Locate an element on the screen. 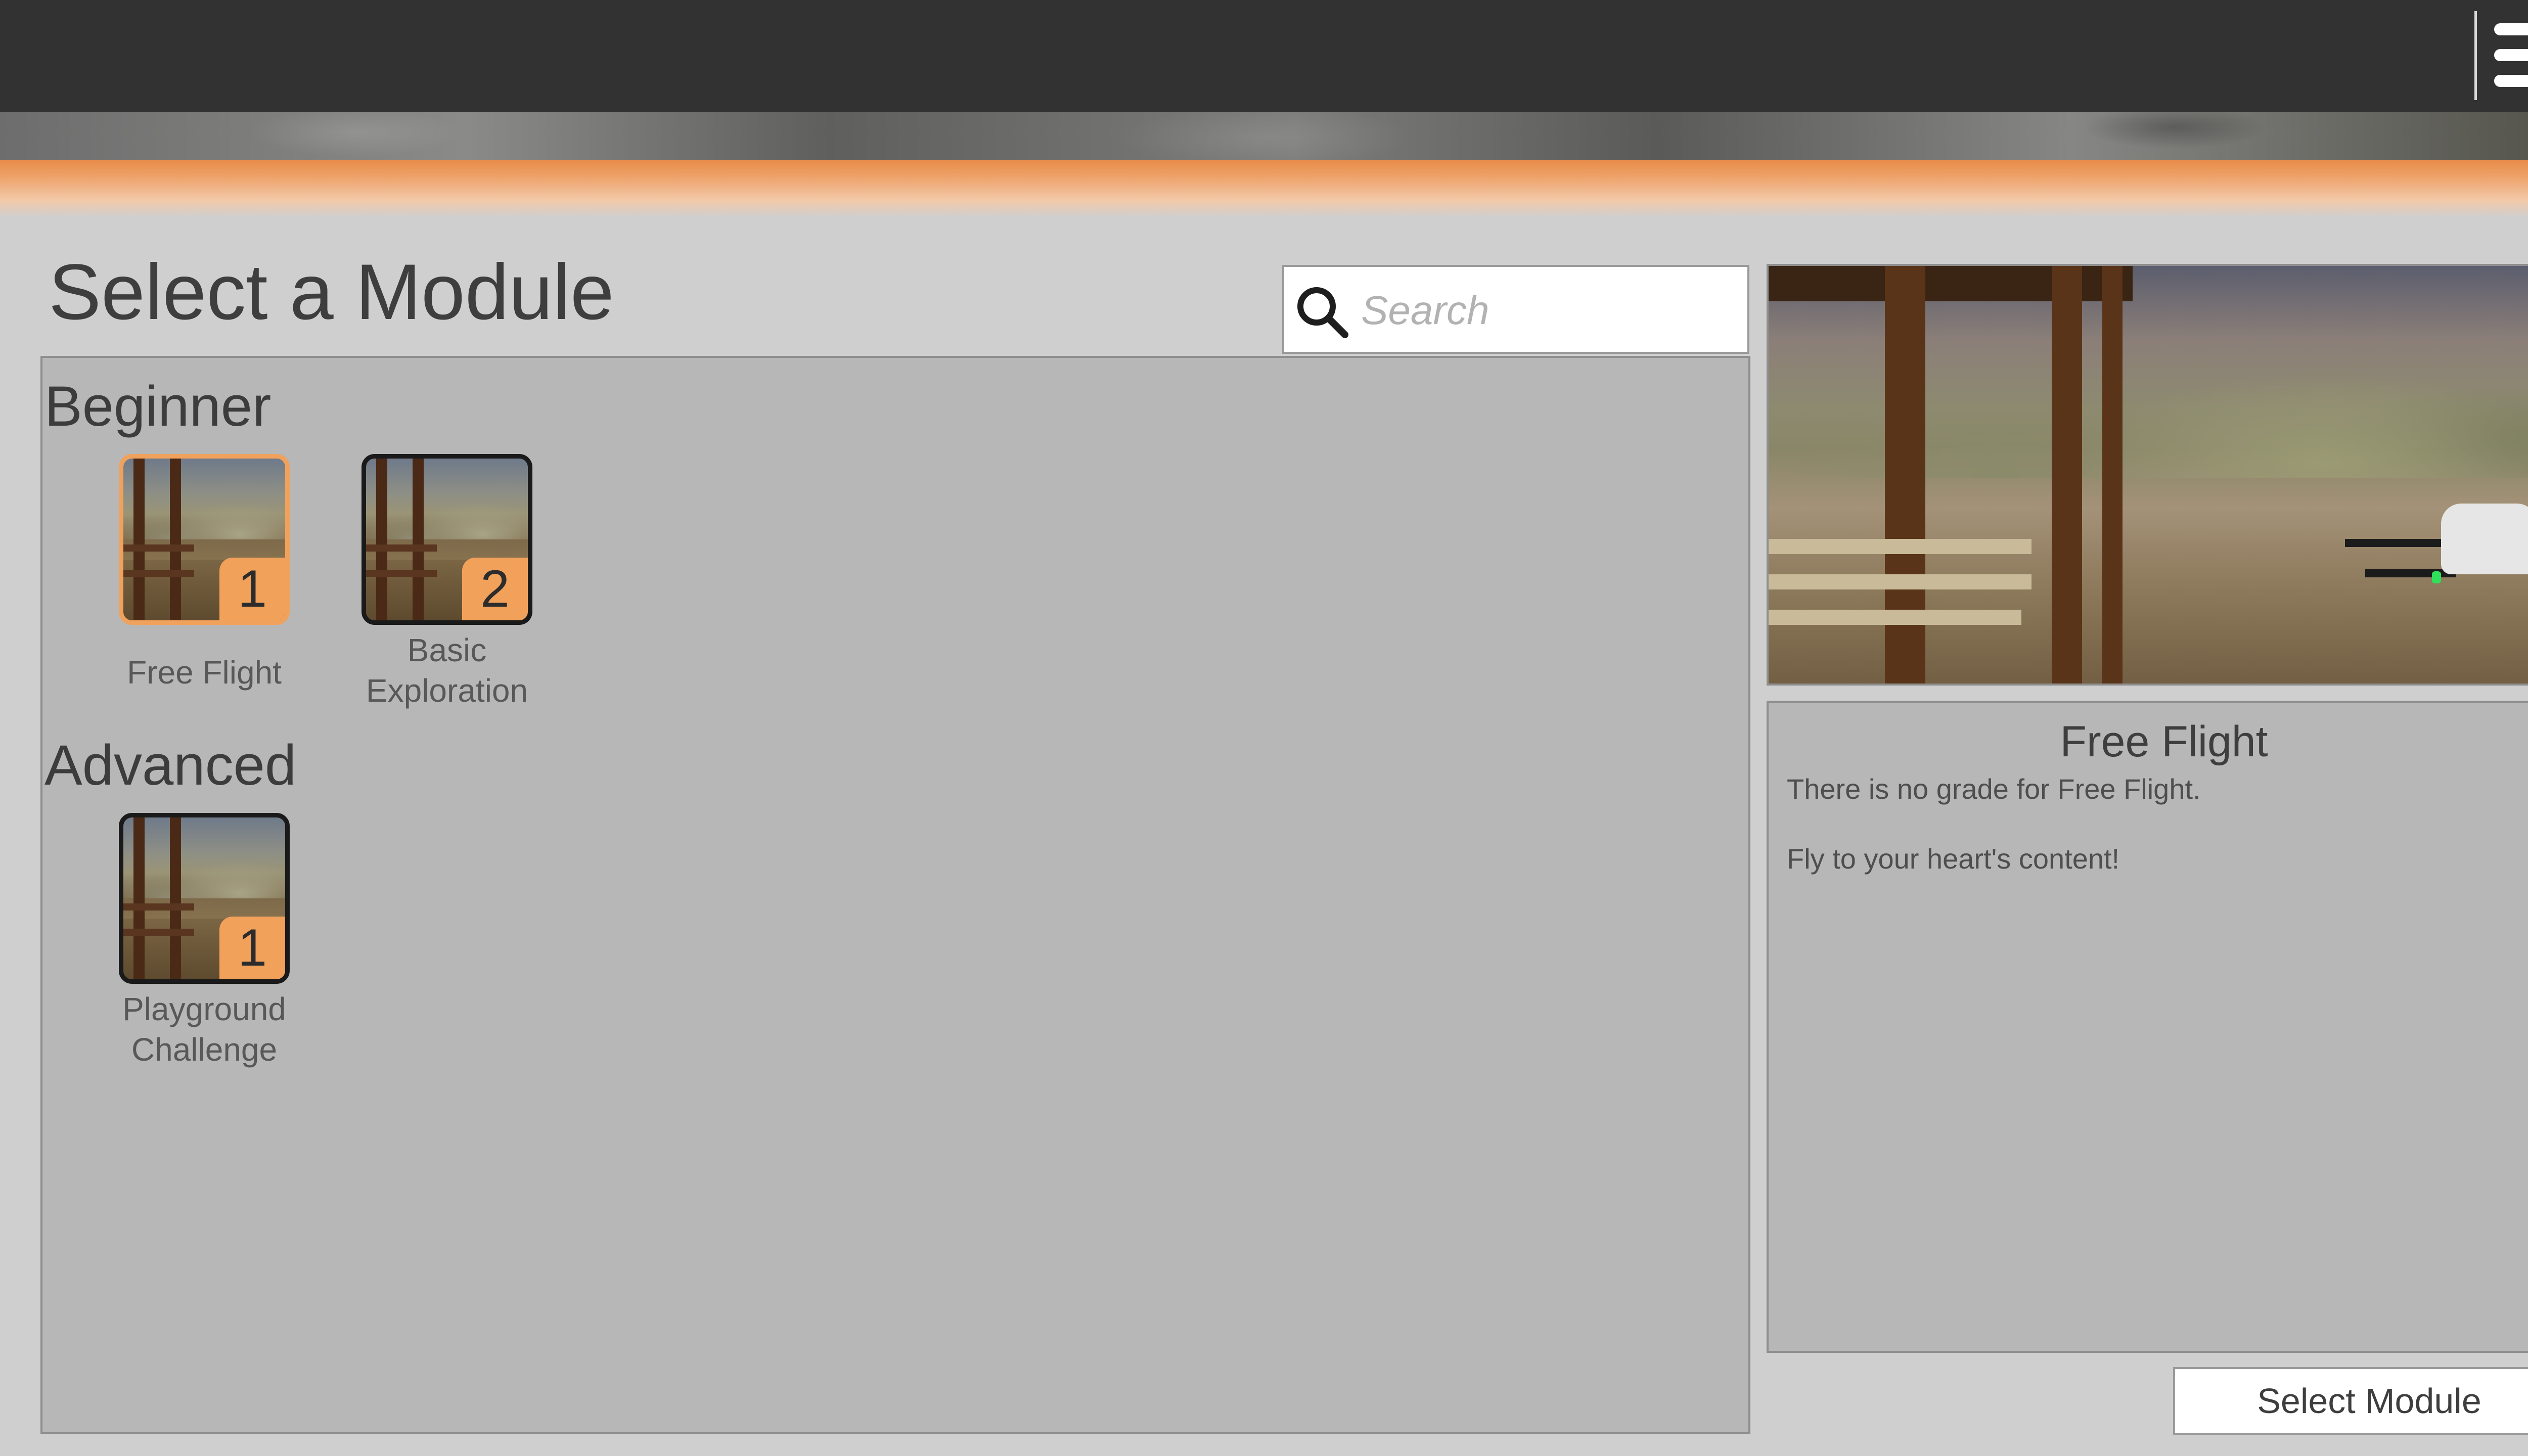 The image size is (2528, 1456). module-tile-basic-exploration: 2 Basic Exploration is located at coordinates (447, 582).